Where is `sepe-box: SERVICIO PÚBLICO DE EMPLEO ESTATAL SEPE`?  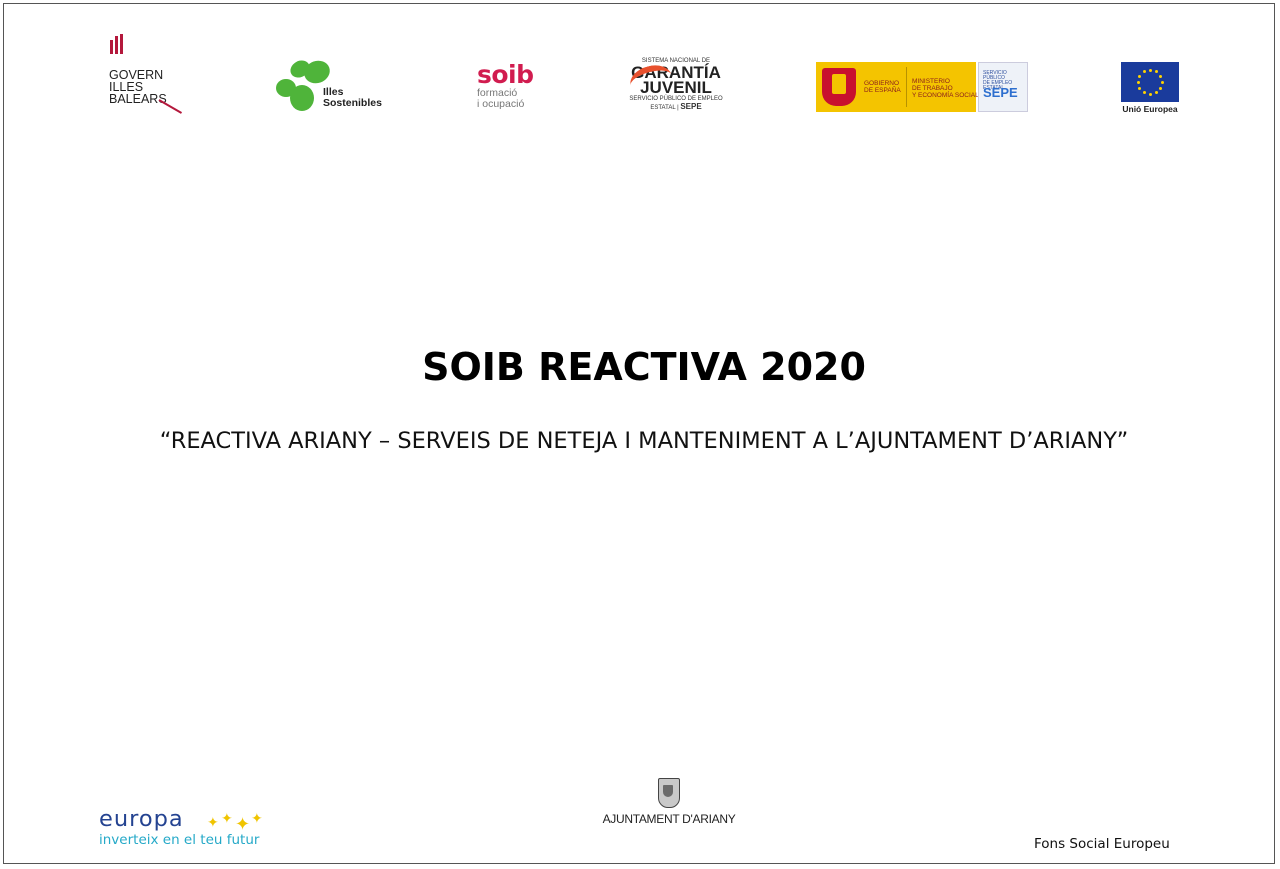
sepe-box: SERVICIO PÚBLICO DE EMPLEO ESTATAL SEPE is located at coordinates (1003, 87).